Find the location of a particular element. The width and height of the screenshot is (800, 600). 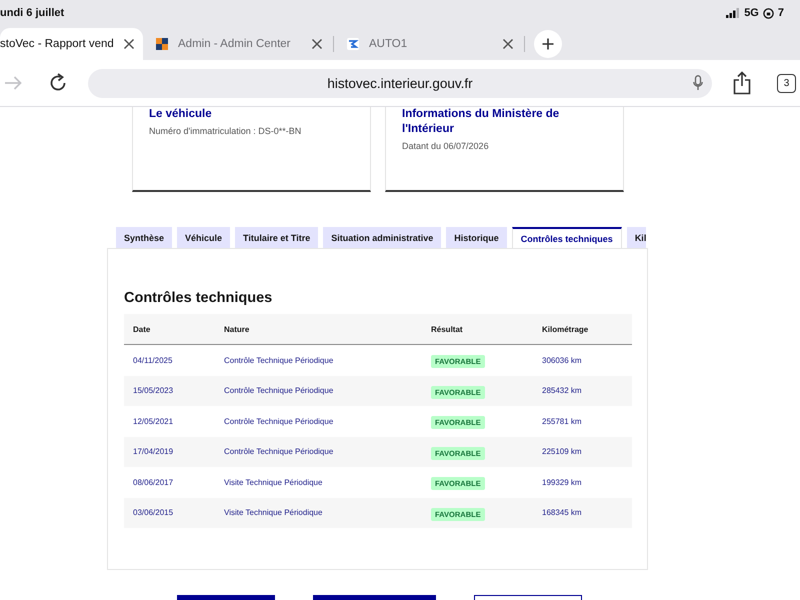

tab: Titulaire et Titre is located at coordinates (276, 237).